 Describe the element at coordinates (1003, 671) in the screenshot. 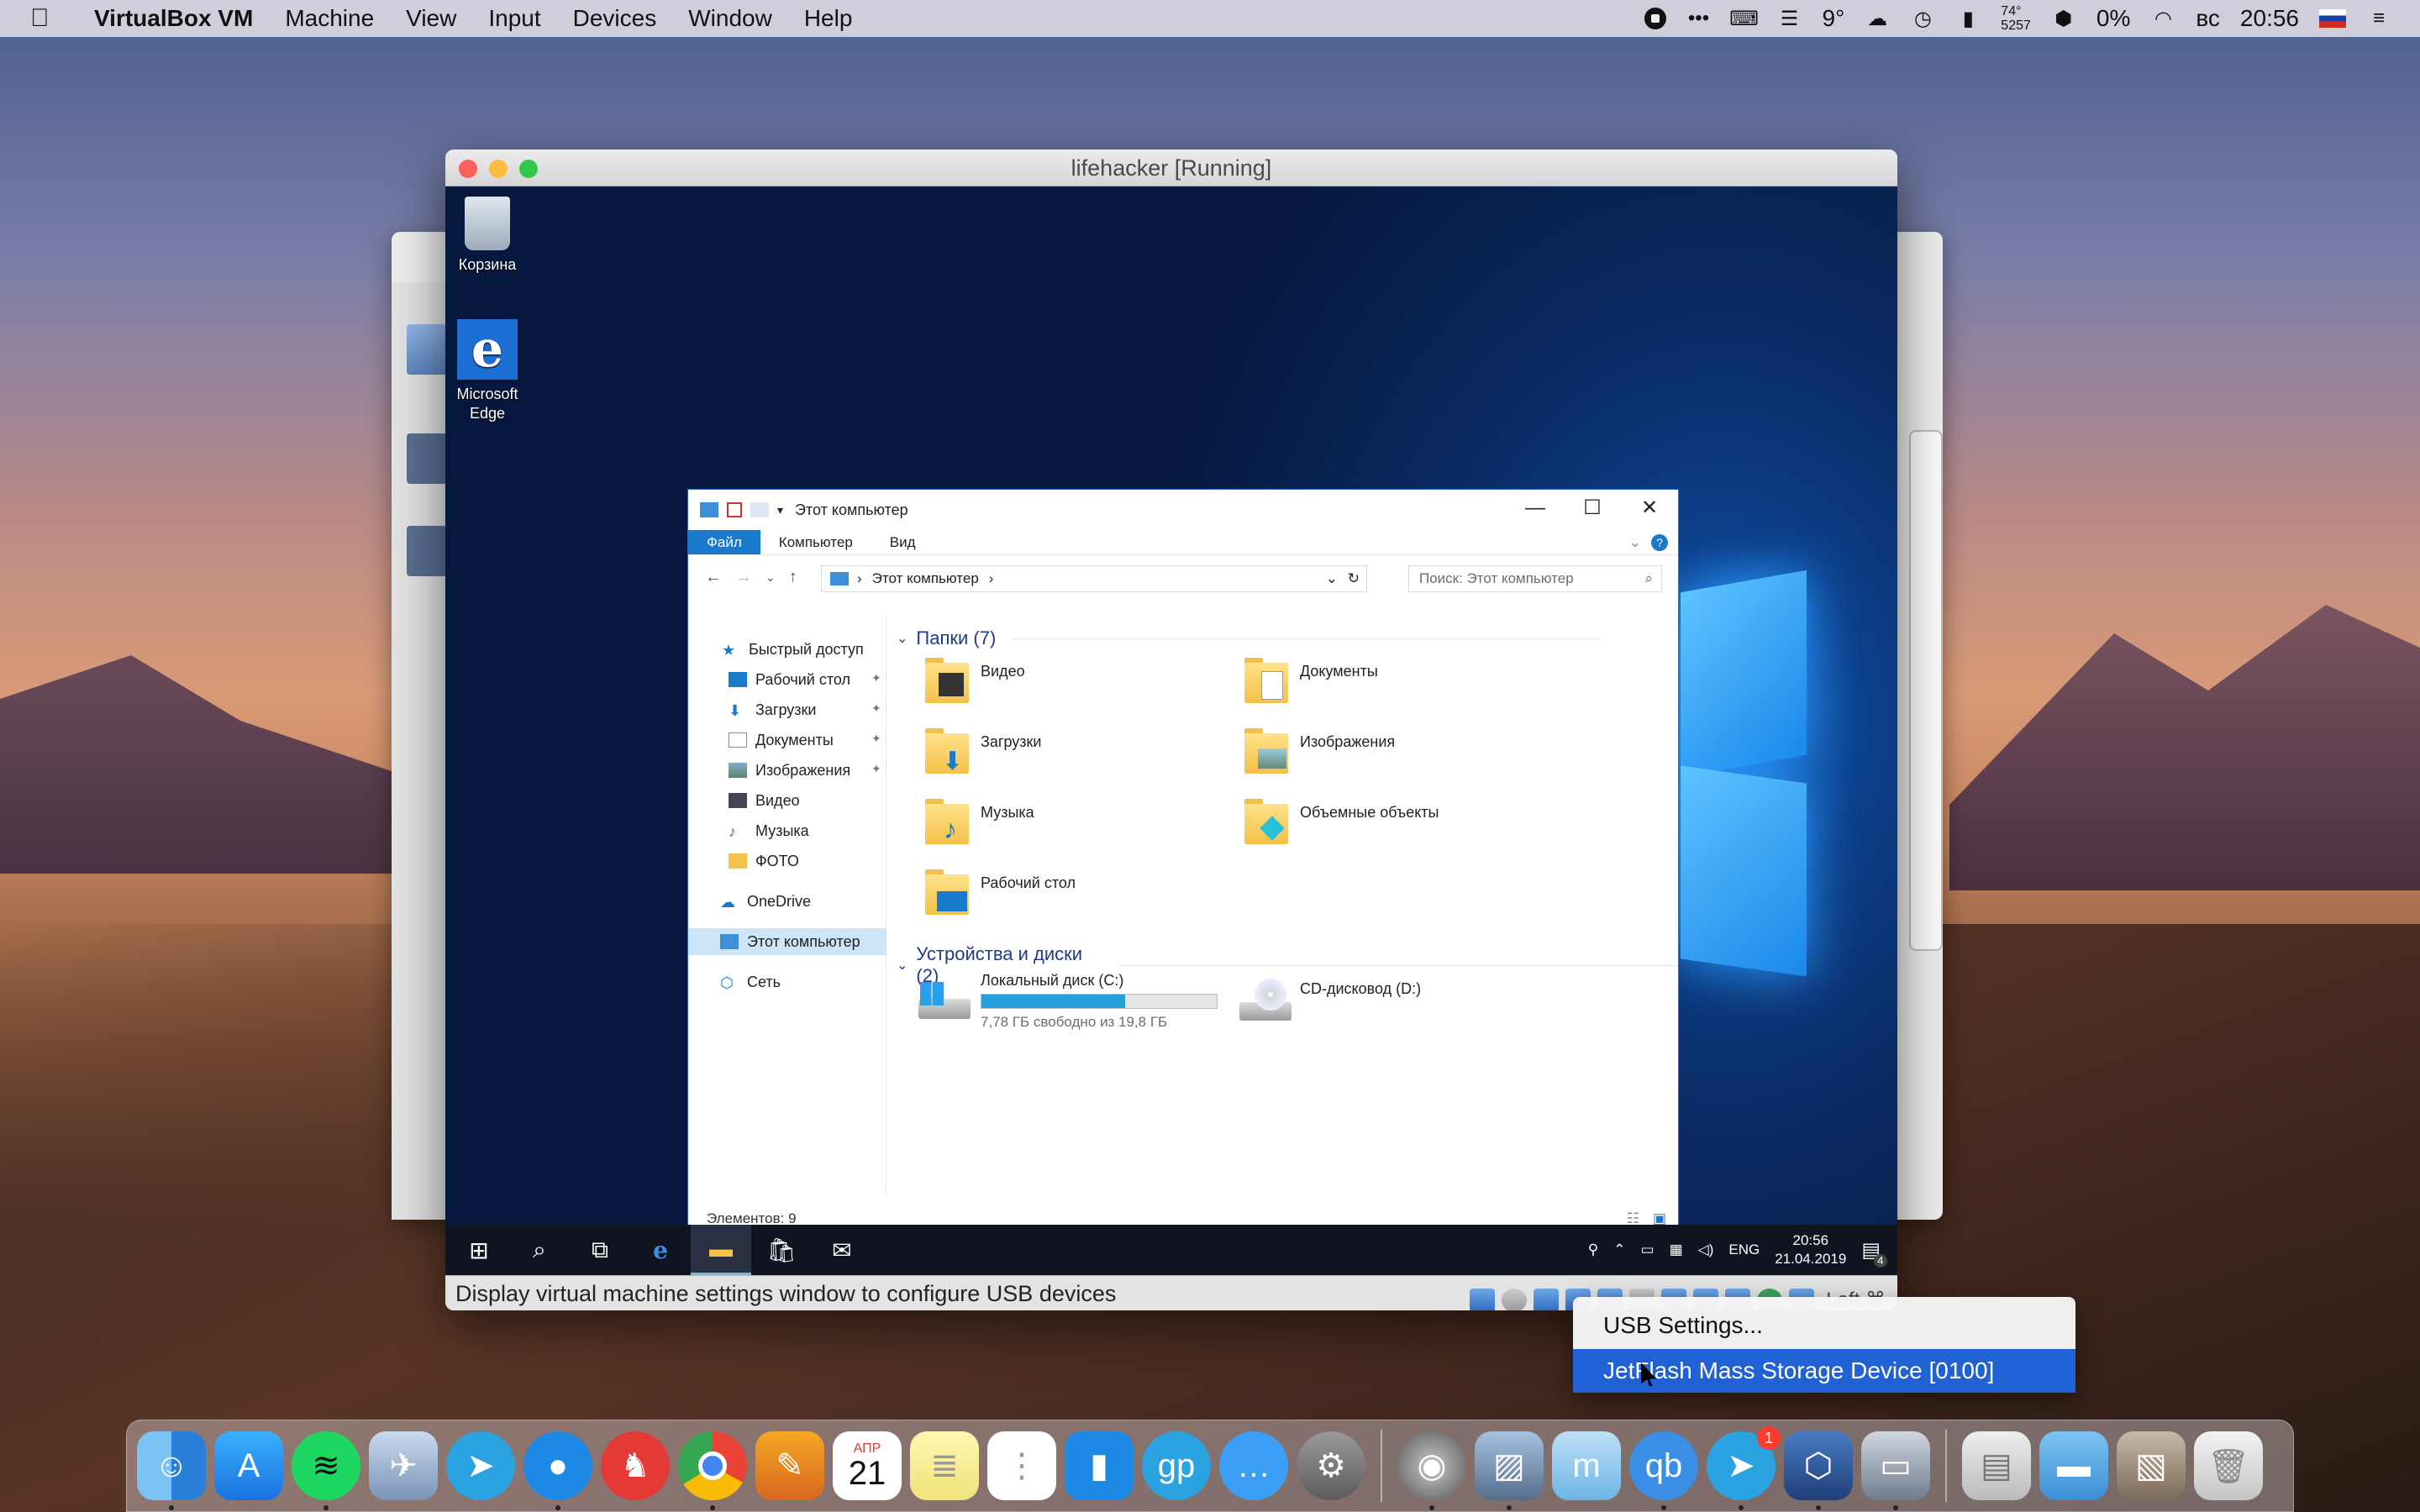

I see `folder-videos-label: Видео` at that location.